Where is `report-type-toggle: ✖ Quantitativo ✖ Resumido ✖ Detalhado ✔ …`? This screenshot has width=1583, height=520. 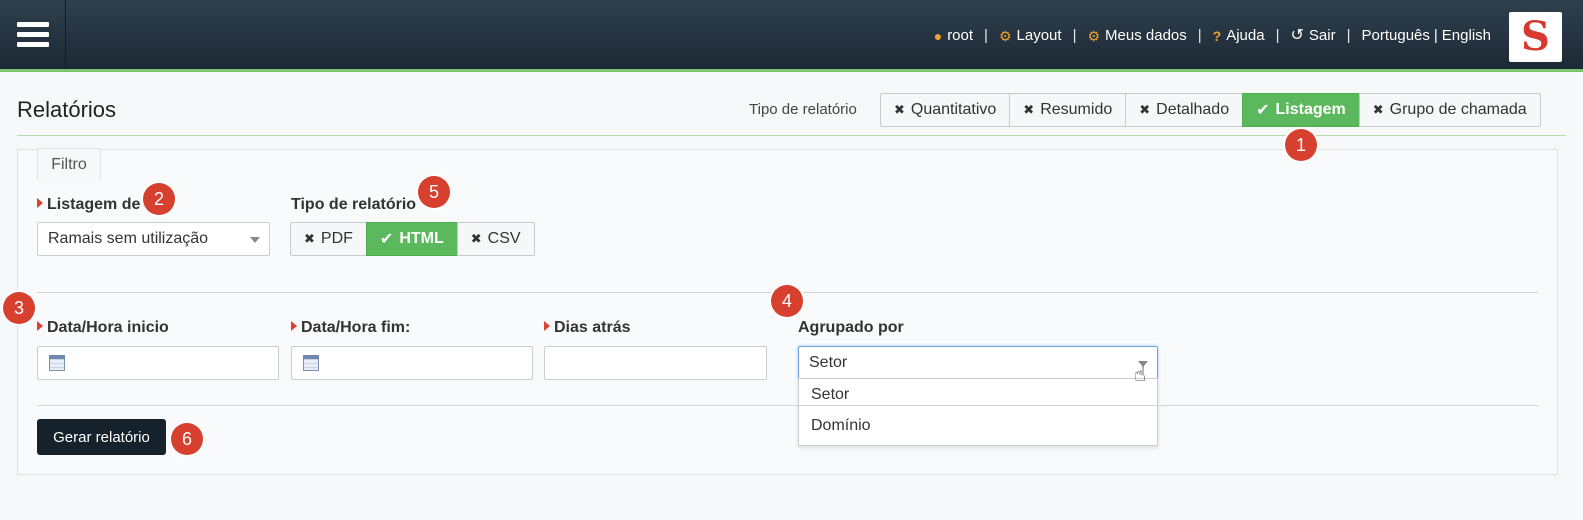 report-type-toggle: ✖ Quantitativo ✖ Resumido ✖ Detalhado ✔ … is located at coordinates (1210, 110).